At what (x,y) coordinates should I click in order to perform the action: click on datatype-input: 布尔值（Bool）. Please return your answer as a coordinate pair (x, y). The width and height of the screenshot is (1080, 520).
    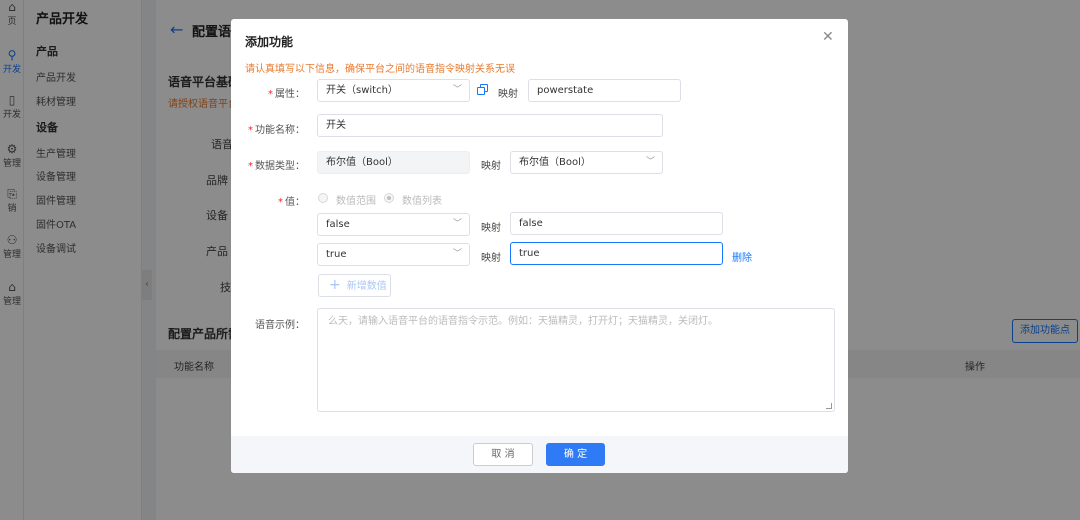
    Looking at the image, I should click on (393, 162).